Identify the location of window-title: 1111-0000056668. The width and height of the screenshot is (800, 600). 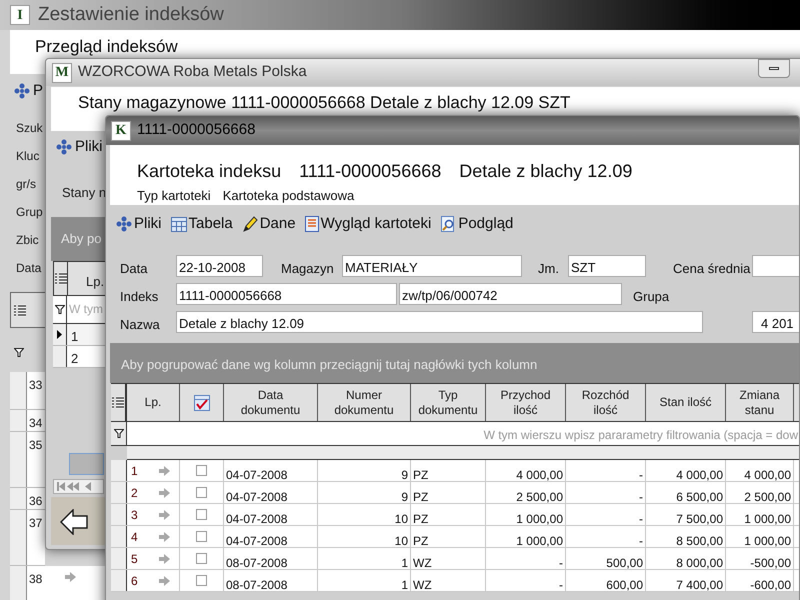
(196, 130).